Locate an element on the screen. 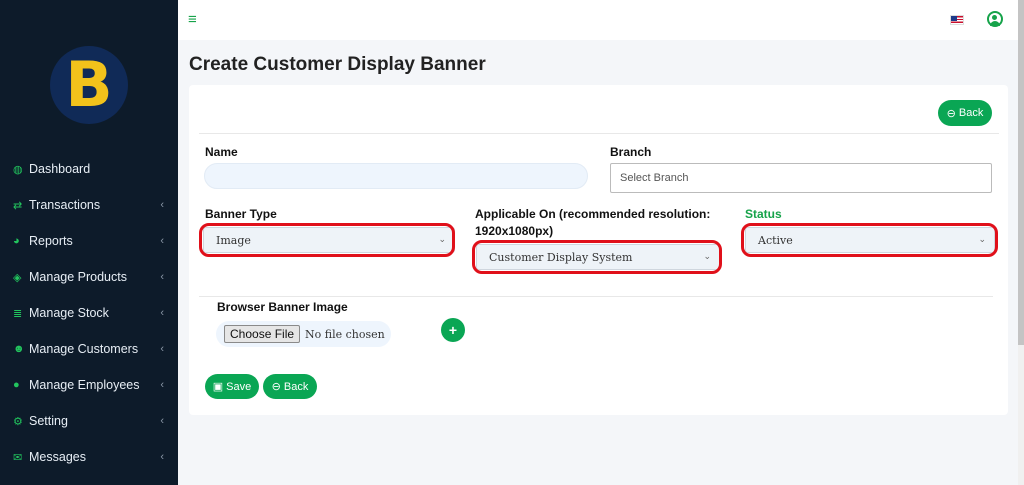 The image size is (1024, 485). applicable-on-label-line2: 1920x1080px) is located at coordinates (514, 231).